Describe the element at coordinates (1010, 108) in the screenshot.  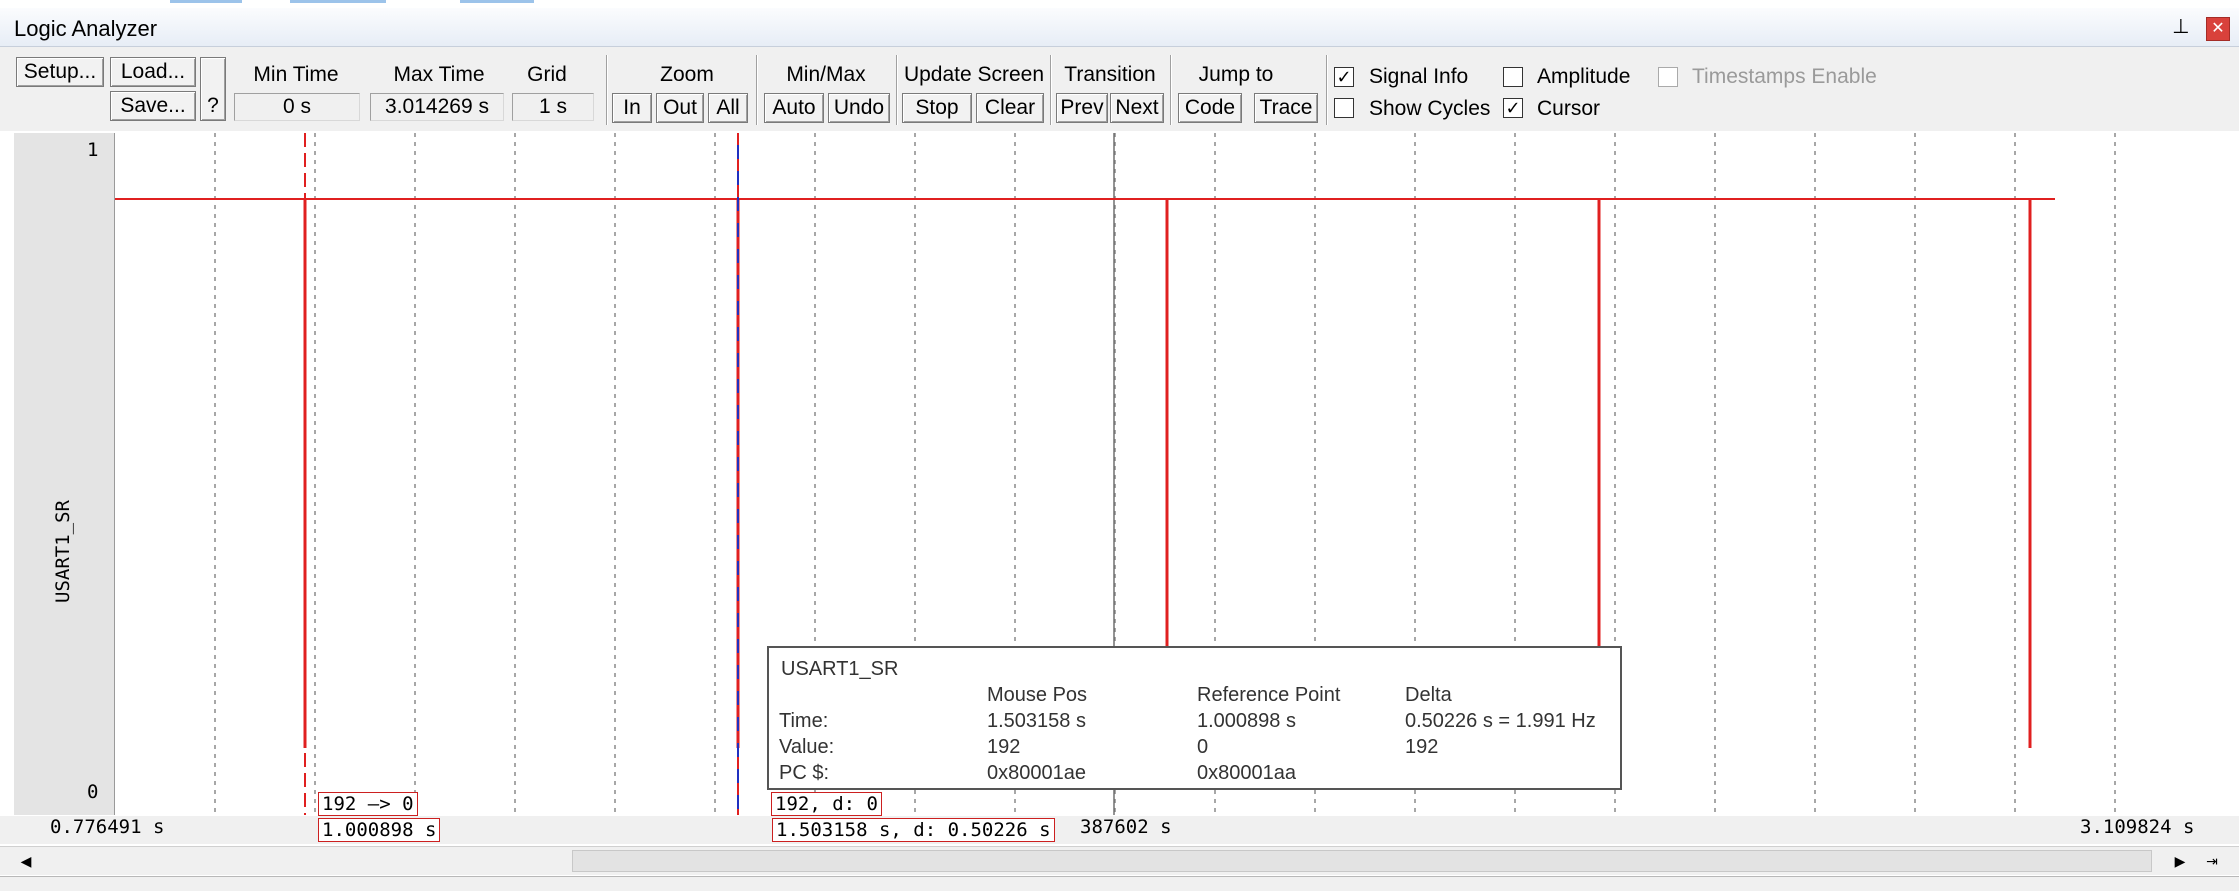
I see `clear-button: Clear` at that location.